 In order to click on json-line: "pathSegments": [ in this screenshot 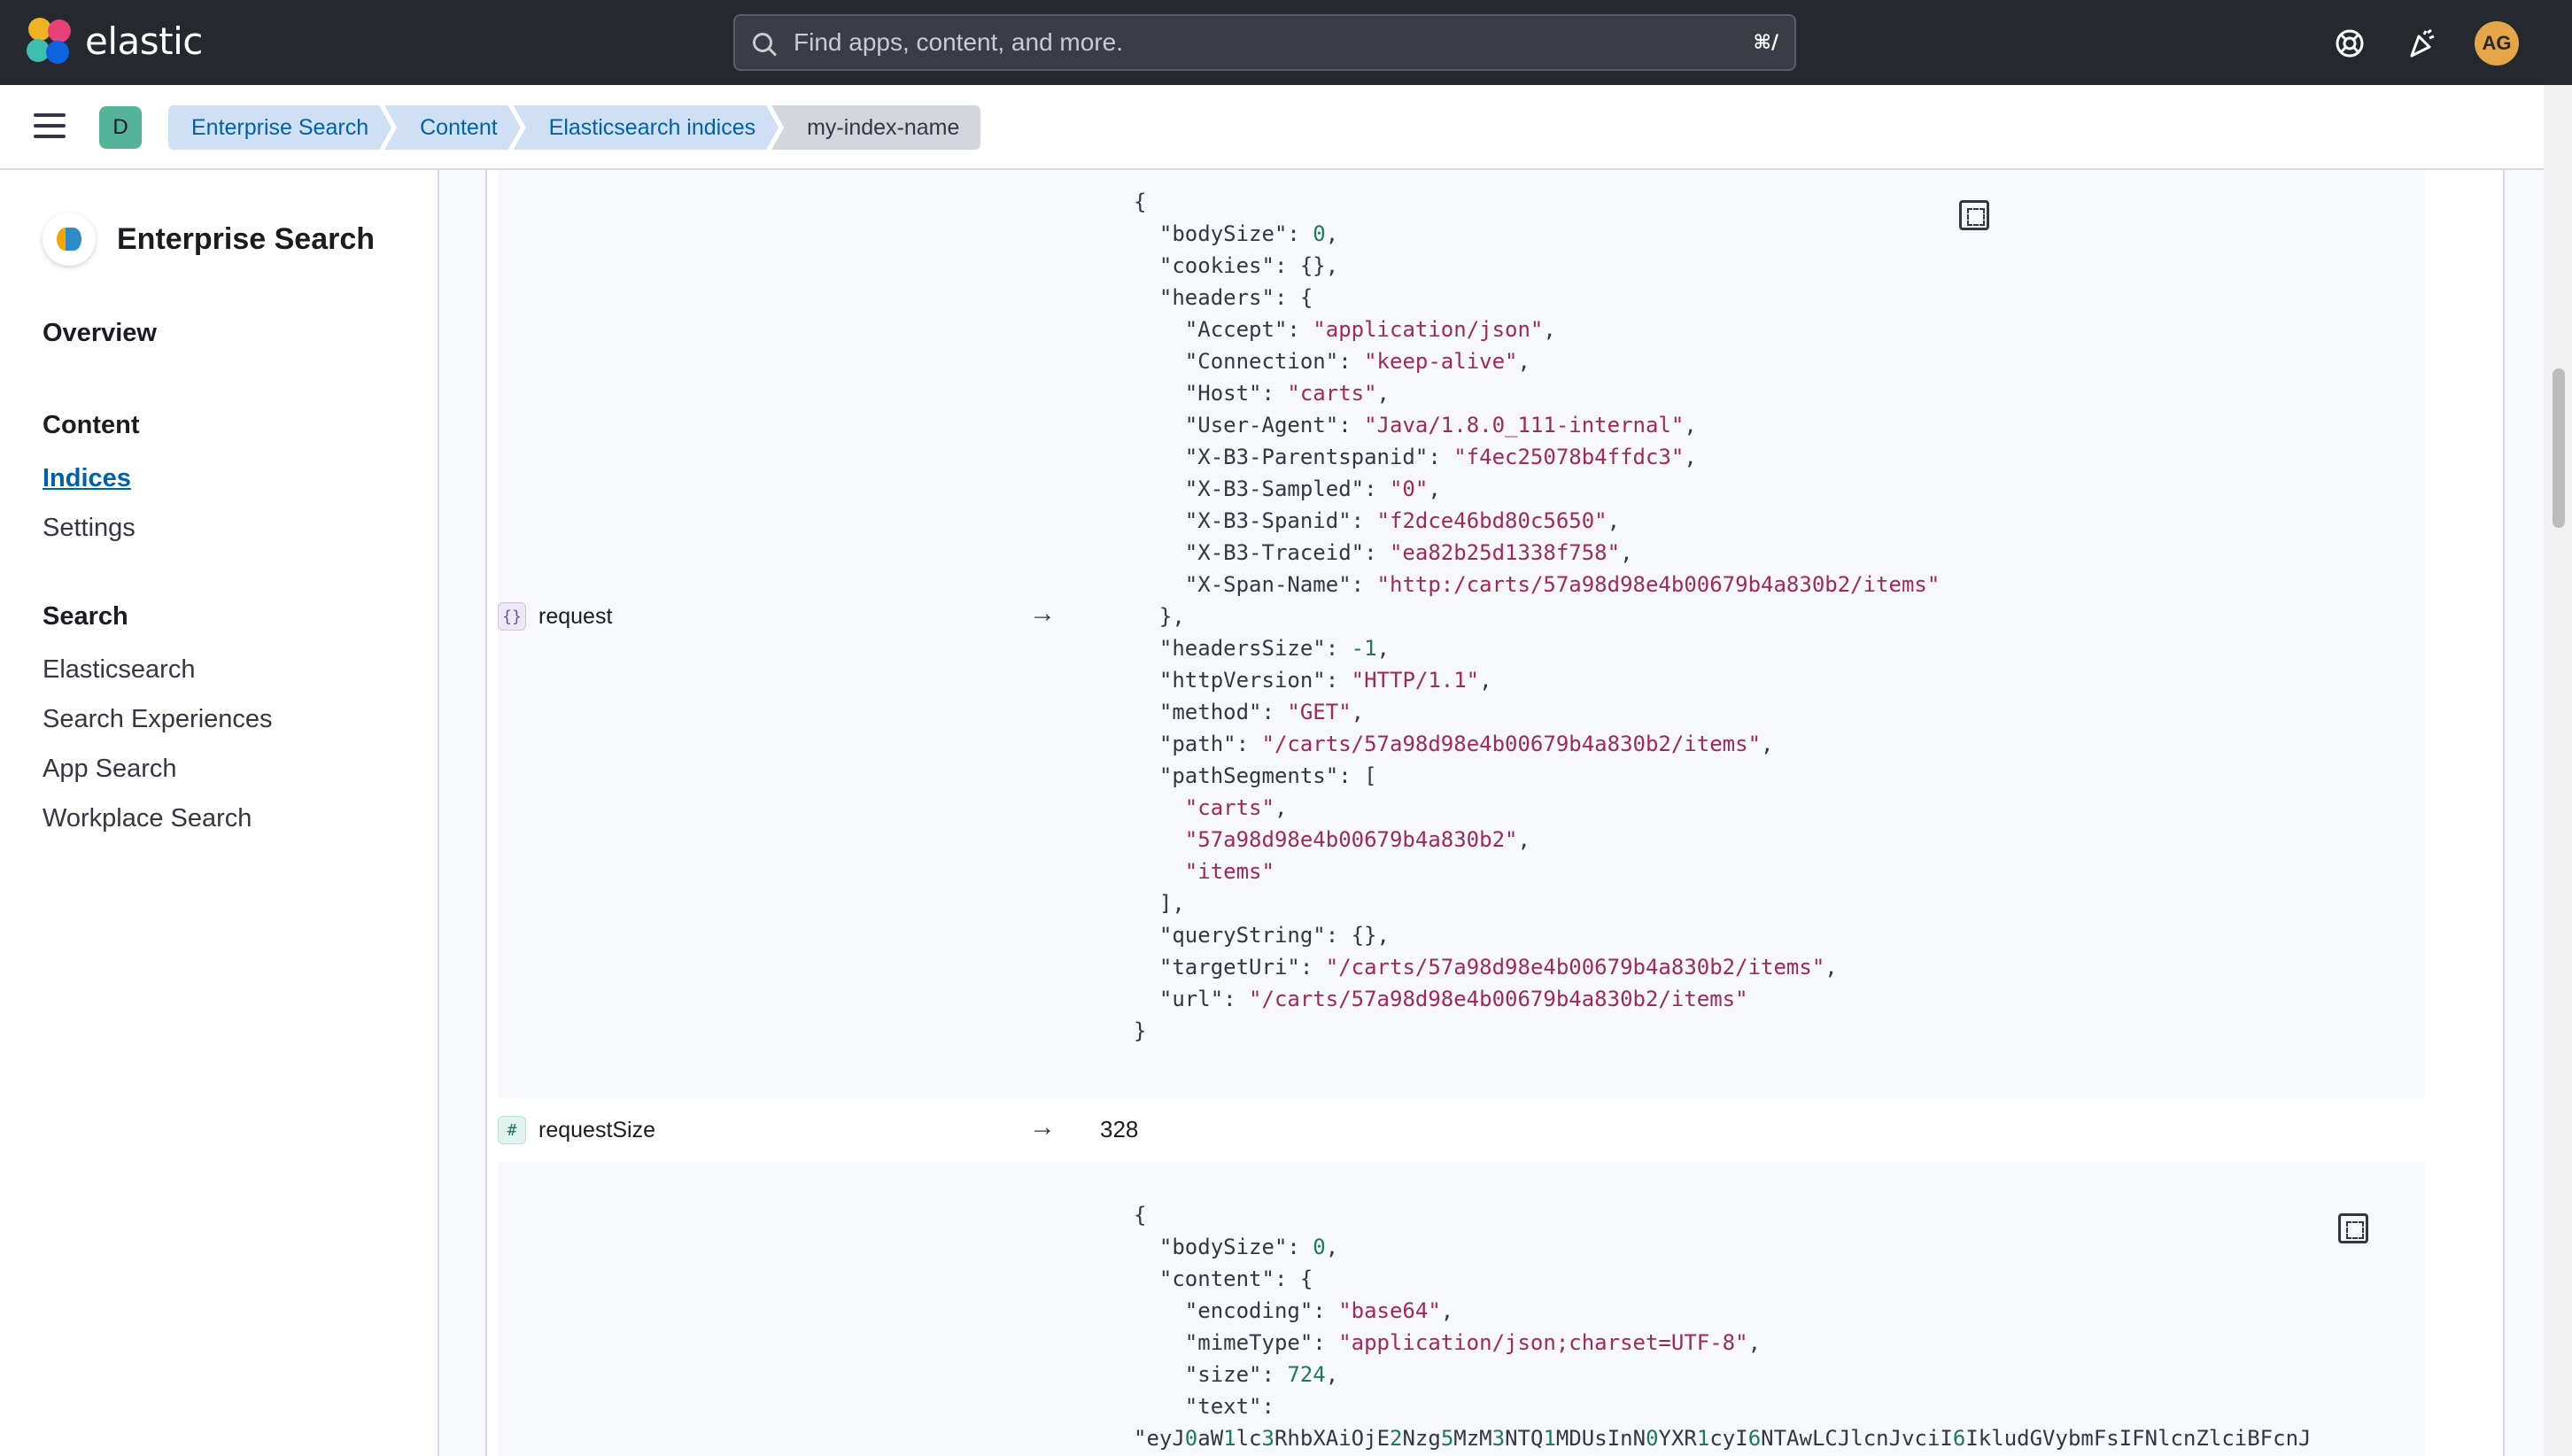, I will do `click(1255, 775)`.